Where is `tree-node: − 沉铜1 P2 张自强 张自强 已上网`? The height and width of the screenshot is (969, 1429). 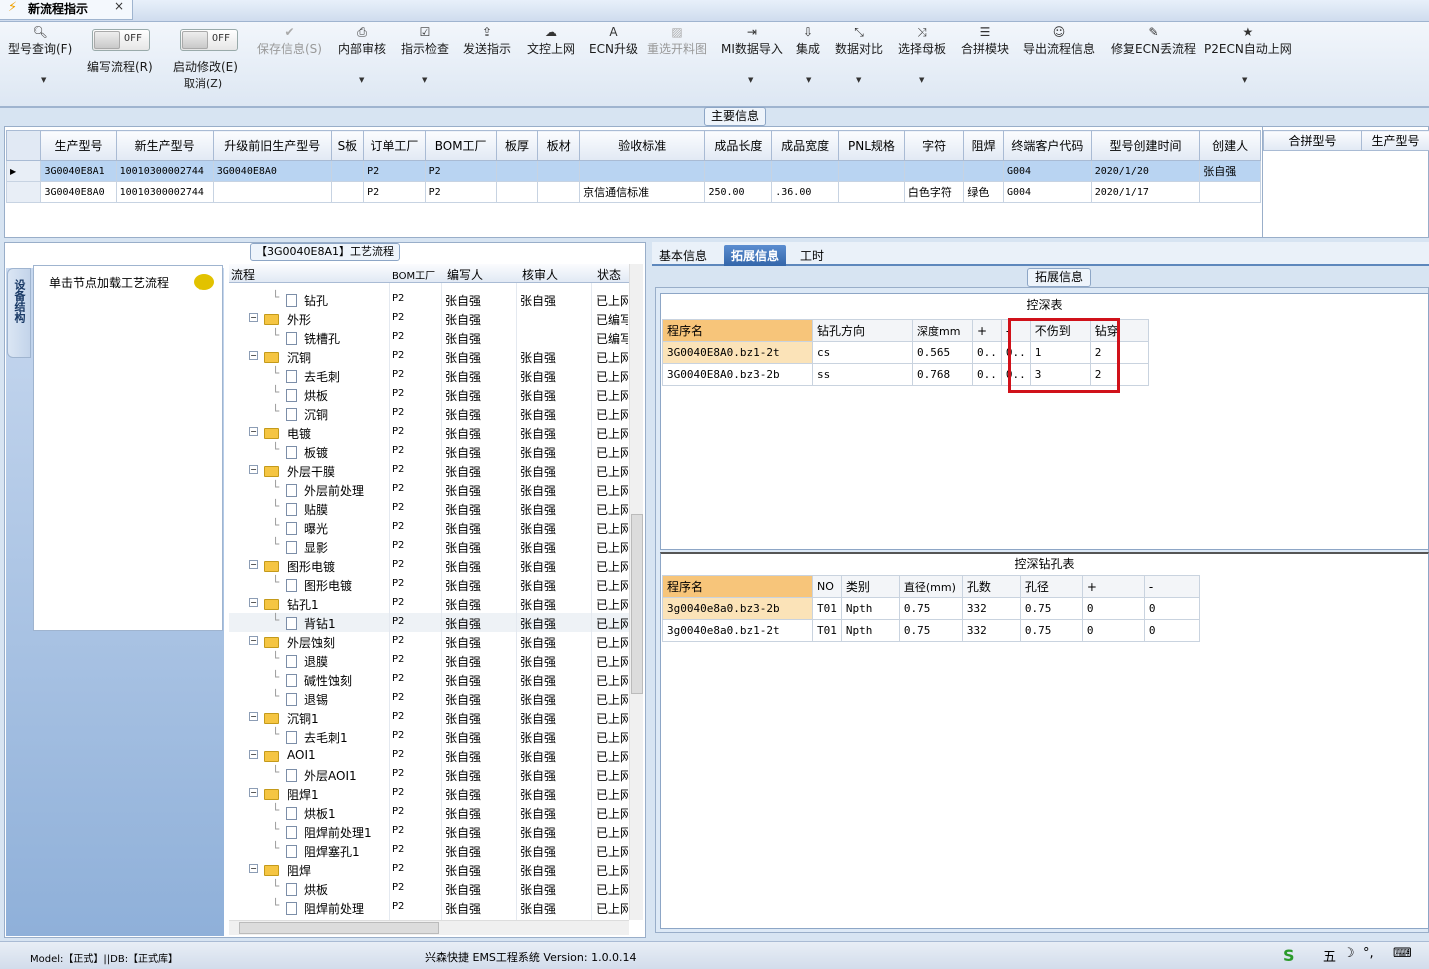
tree-node: − 沉铜1 P2 张自强 张自强 已上网 is located at coordinates (429, 717).